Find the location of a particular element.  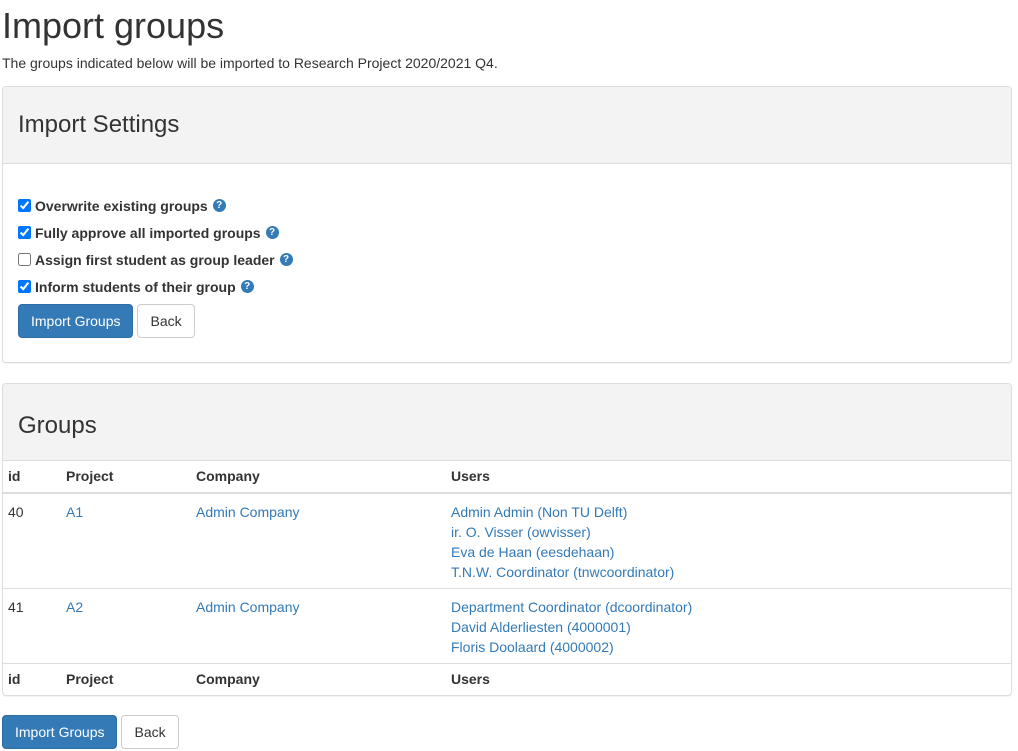

user-link: Floris Doolaard (4000002) is located at coordinates (728, 647).